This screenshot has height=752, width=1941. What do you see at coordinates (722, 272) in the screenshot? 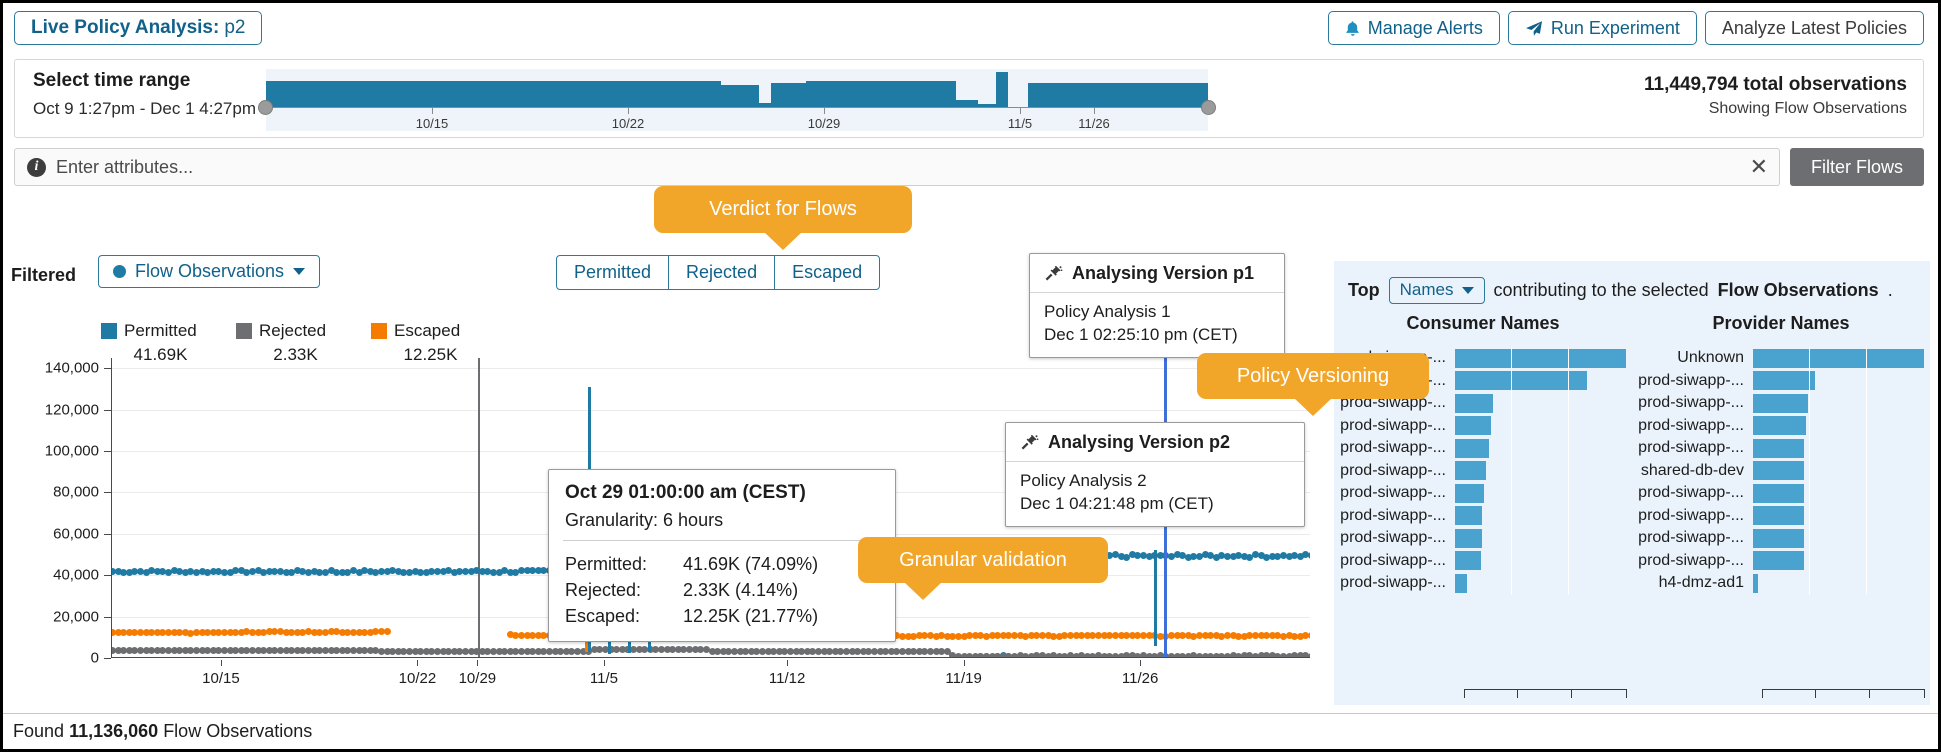
I see `verdict-rejected-button: Rejected` at bounding box center [722, 272].